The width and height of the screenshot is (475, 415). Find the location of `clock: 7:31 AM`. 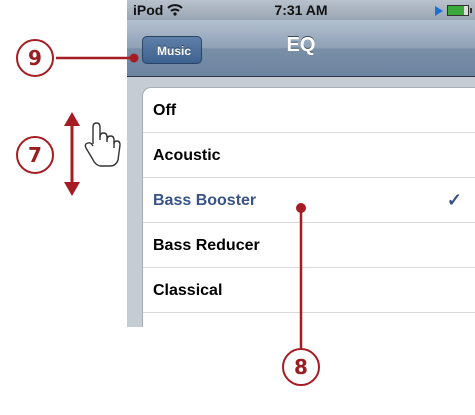

clock: 7:31 AM is located at coordinates (301, 10).